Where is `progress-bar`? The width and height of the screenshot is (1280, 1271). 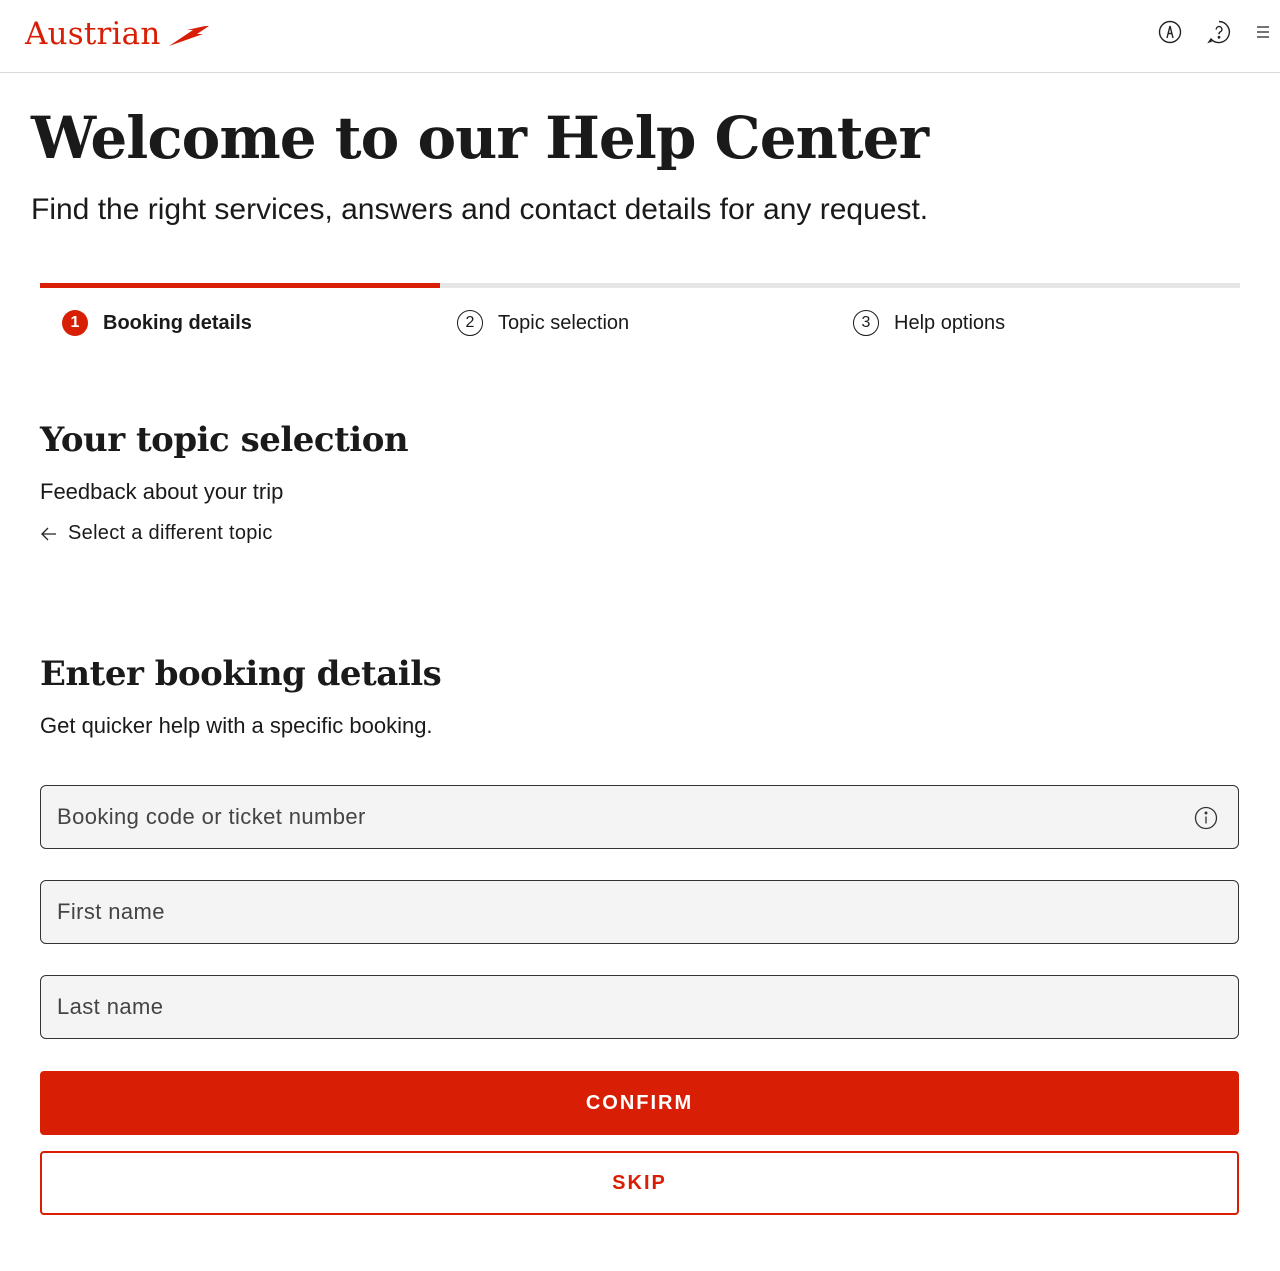 progress-bar is located at coordinates (640, 285).